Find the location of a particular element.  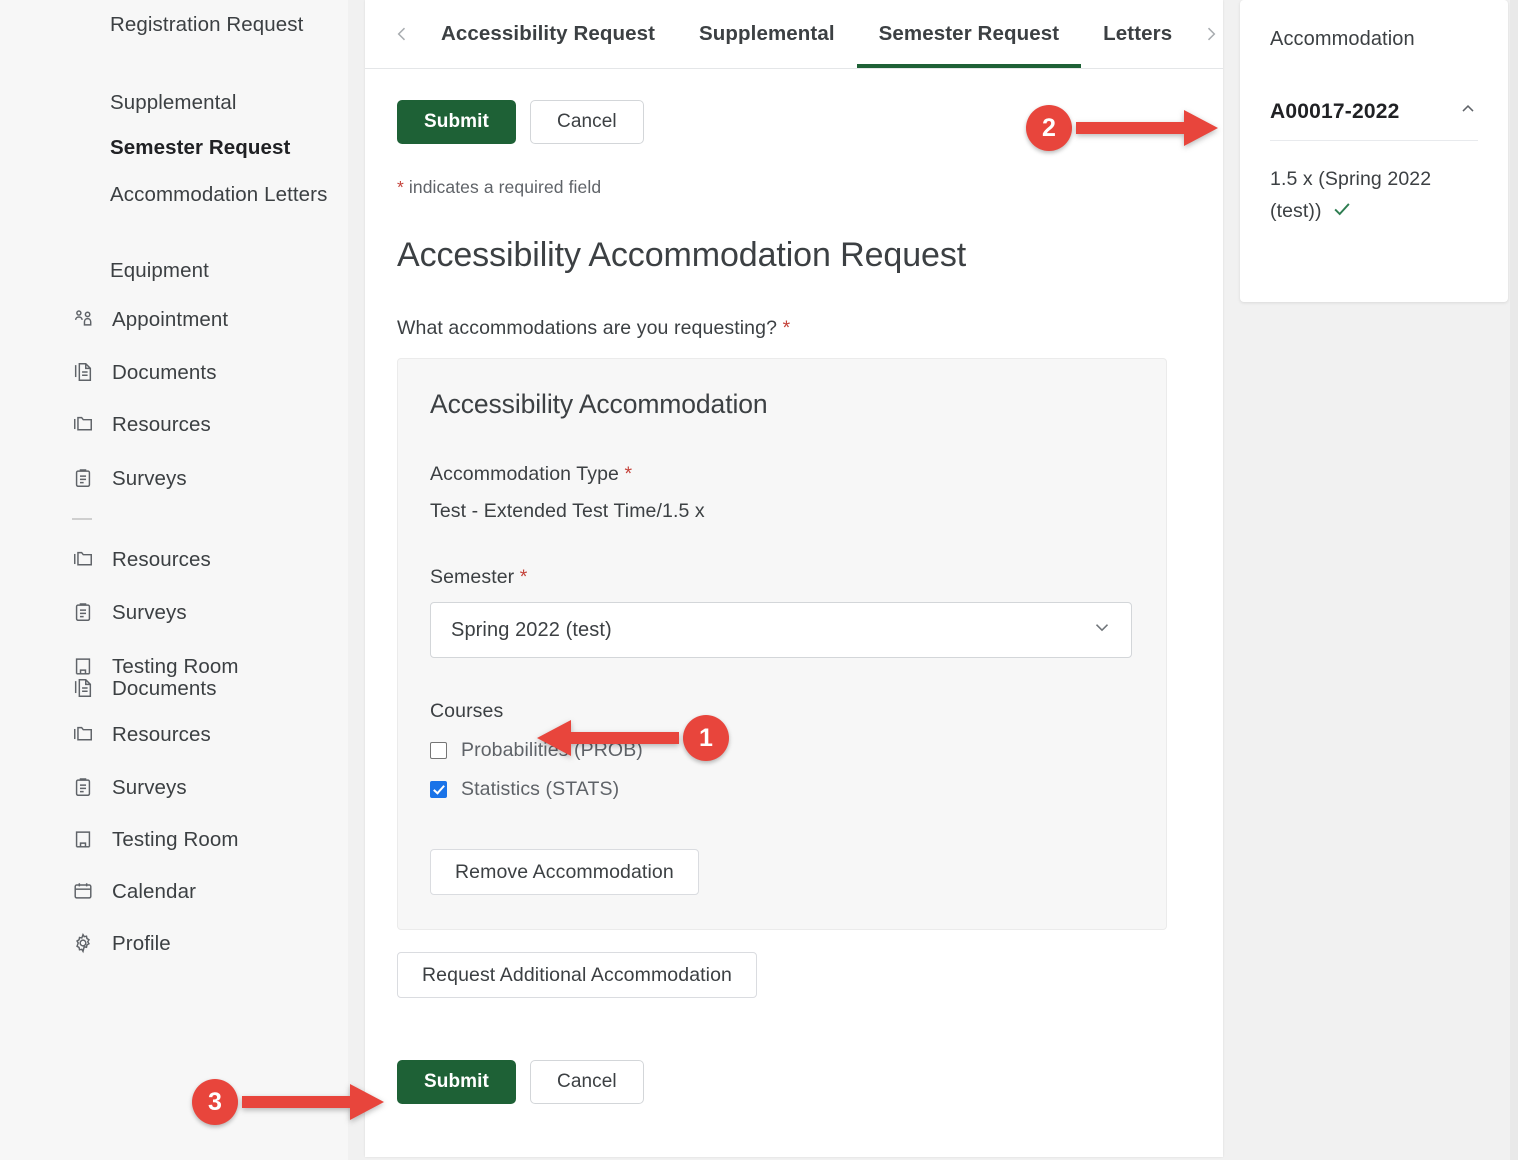

sidebar-subitem-label: Accommodation Letters is located at coordinates (219, 194).